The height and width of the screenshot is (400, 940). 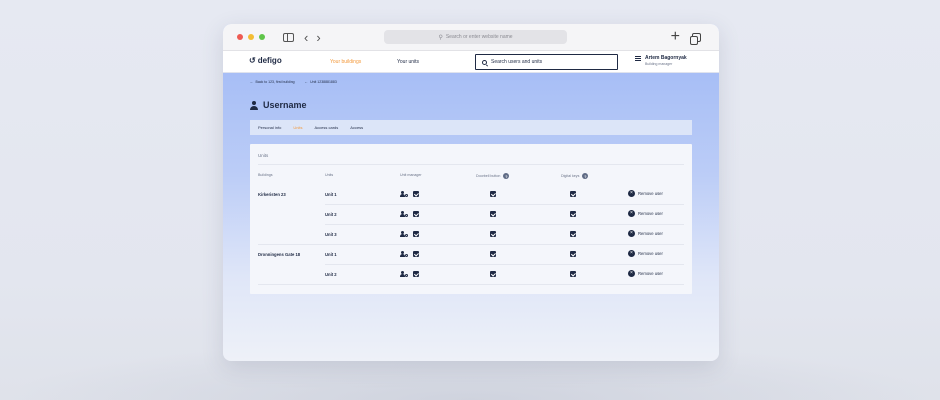 What do you see at coordinates (240, 37) in the screenshot?
I see `close-window-button` at bounding box center [240, 37].